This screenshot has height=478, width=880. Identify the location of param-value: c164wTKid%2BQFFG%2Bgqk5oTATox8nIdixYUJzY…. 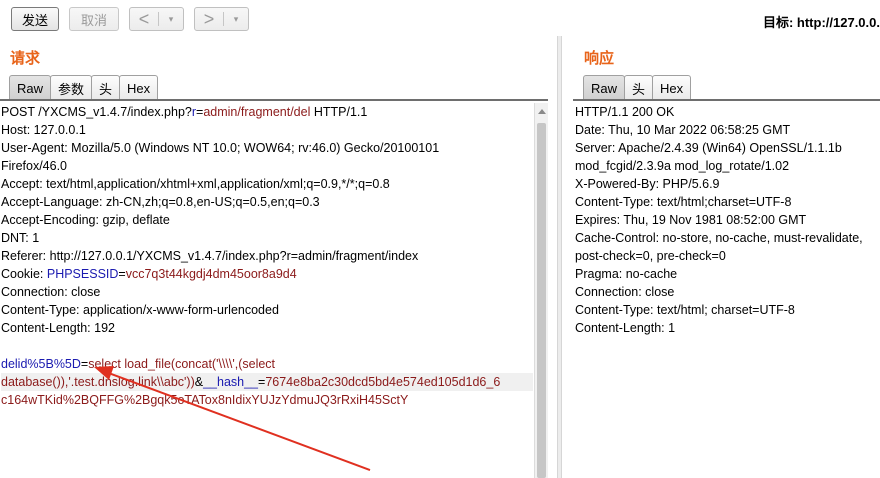
(205, 400).